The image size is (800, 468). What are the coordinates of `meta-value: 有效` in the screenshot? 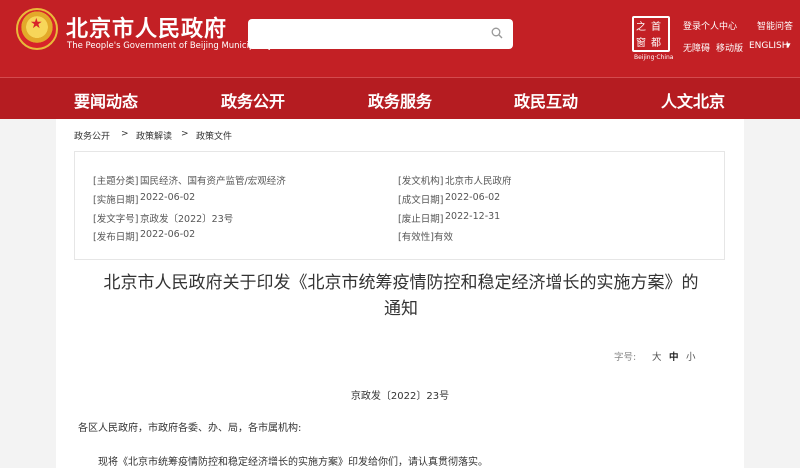 It's located at (444, 237).